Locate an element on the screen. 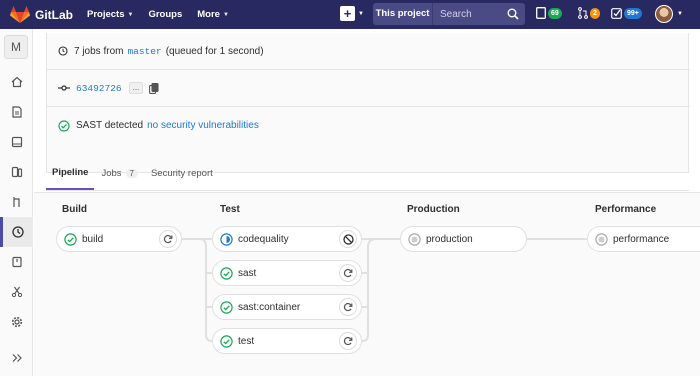  nav-more-label: More is located at coordinates (208, 14).